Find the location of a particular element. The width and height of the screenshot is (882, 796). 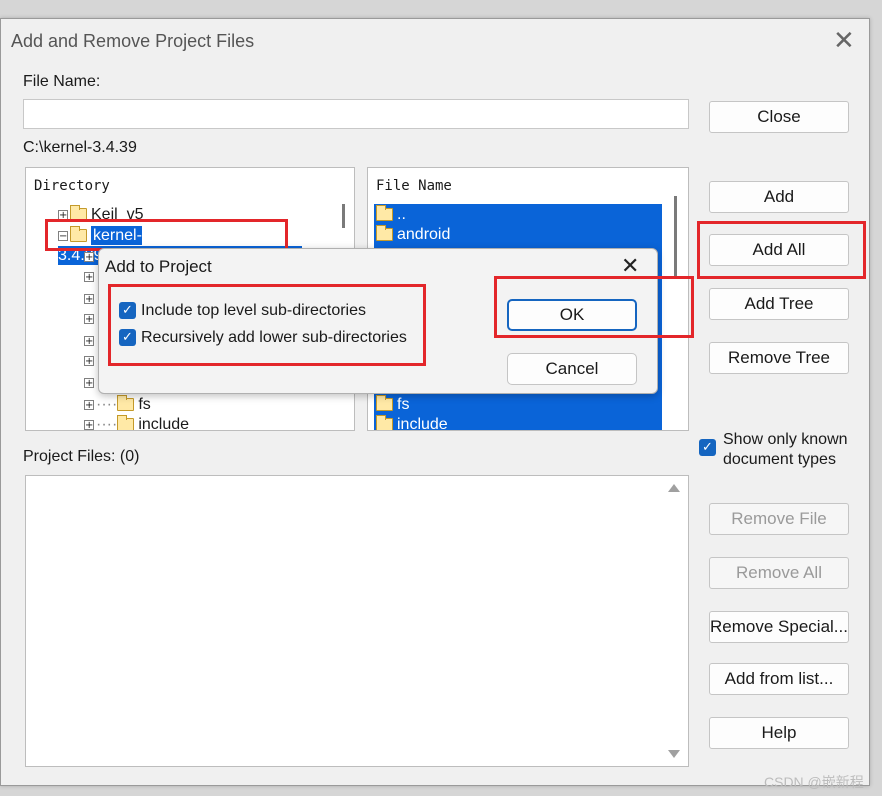

tree-item-label: include is located at coordinates (164, 423).